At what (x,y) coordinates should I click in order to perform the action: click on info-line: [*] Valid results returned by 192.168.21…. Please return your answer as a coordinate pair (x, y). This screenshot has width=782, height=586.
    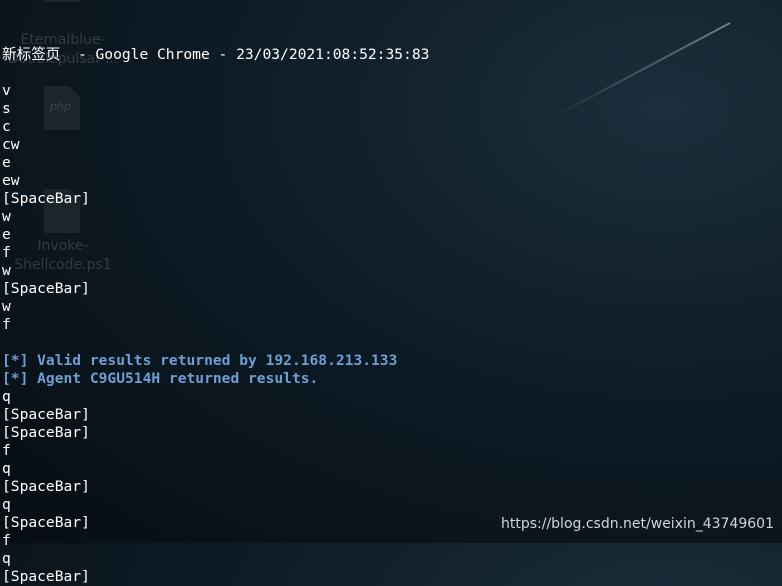
    Looking at the image, I should click on (200, 360).